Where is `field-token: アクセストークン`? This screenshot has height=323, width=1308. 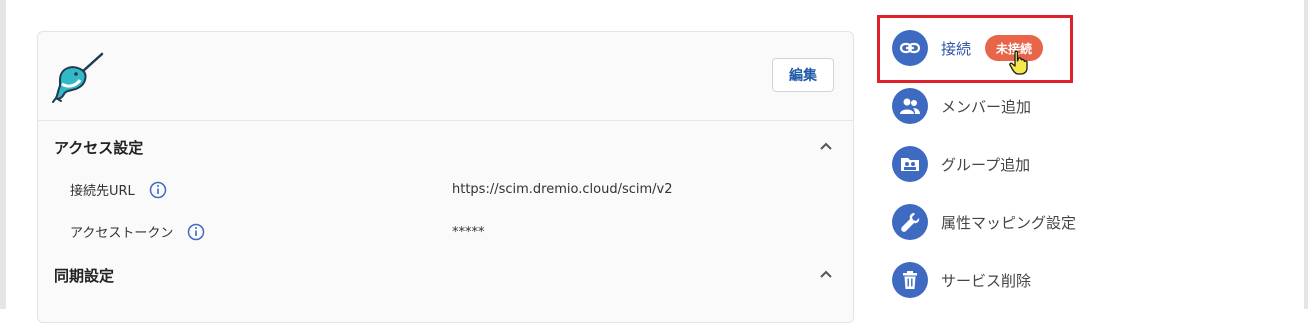 field-token: アクセストークン is located at coordinates (137, 231).